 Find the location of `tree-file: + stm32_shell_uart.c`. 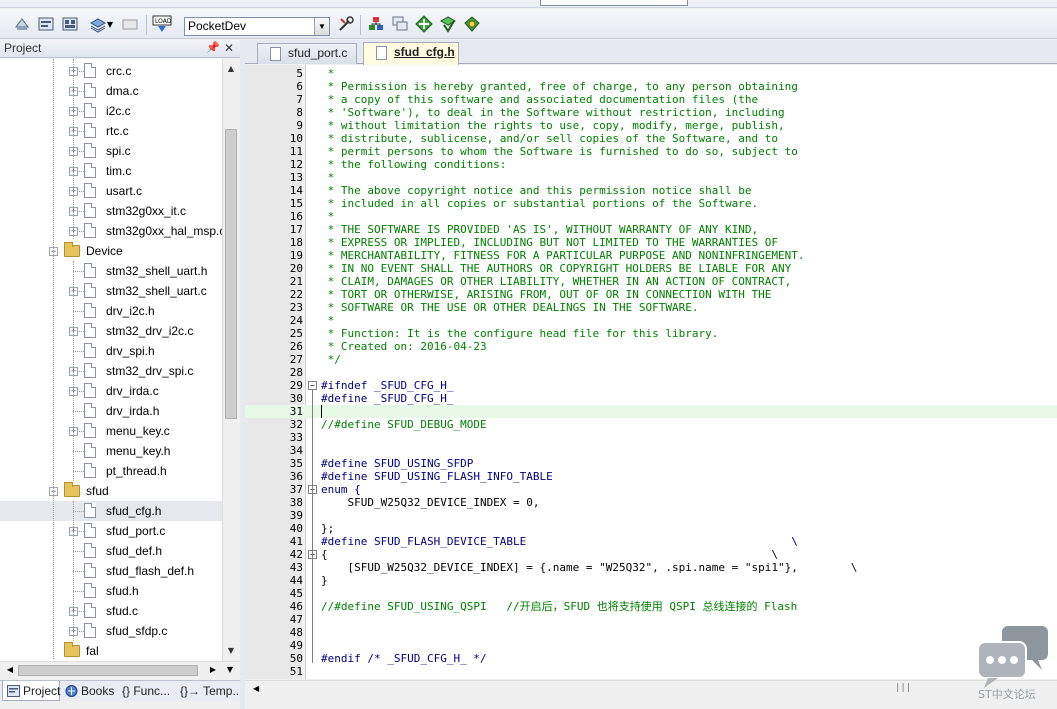

tree-file: + stm32_shell_uart.c is located at coordinates (111, 291).